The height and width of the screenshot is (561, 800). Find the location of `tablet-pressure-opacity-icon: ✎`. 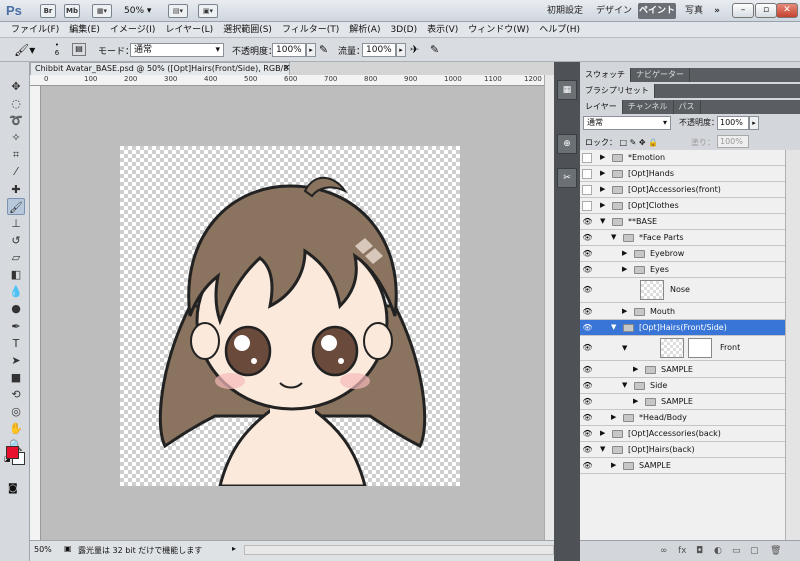

tablet-pressure-opacity-icon: ✎ is located at coordinates (323, 49).